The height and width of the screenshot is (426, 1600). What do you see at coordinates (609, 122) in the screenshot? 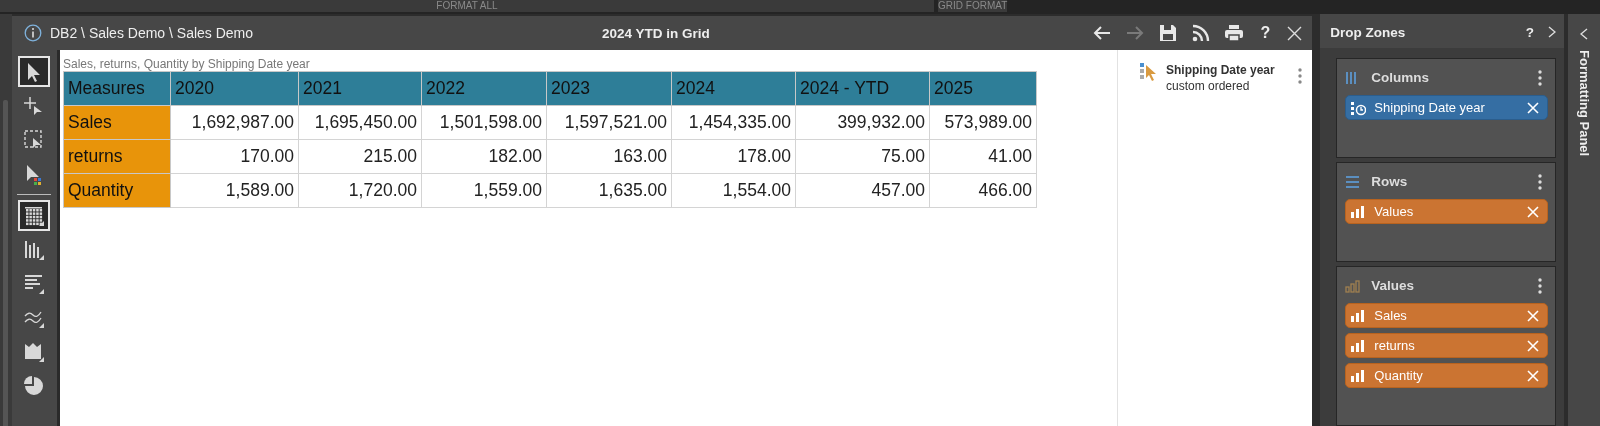
I see `table-cell: 1,597,521.00` at bounding box center [609, 122].